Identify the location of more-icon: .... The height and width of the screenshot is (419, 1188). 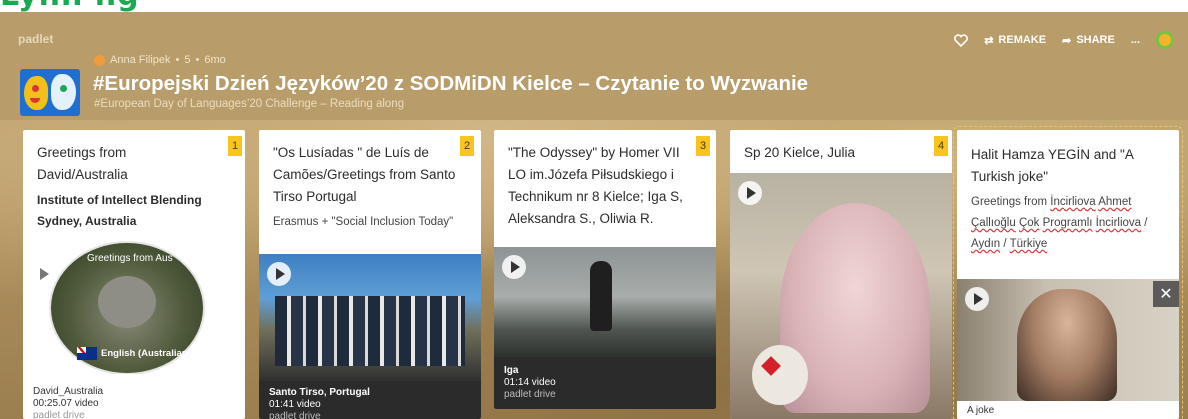
(1135, 40).